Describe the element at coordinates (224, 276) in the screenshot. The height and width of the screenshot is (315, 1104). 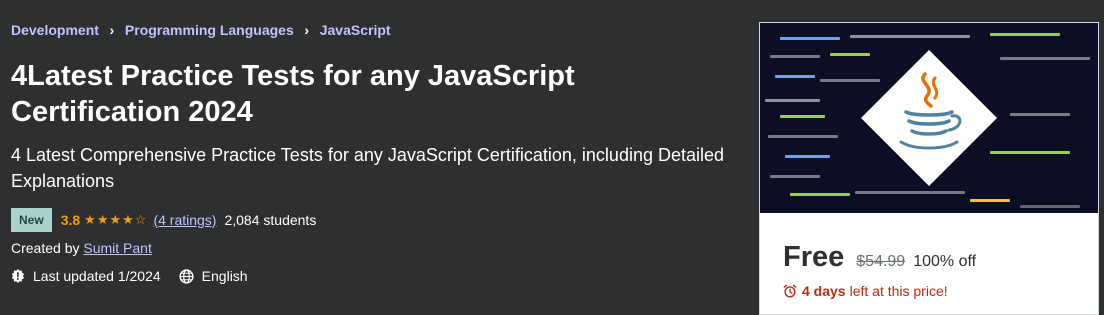
I see `language-text: English` at that location.